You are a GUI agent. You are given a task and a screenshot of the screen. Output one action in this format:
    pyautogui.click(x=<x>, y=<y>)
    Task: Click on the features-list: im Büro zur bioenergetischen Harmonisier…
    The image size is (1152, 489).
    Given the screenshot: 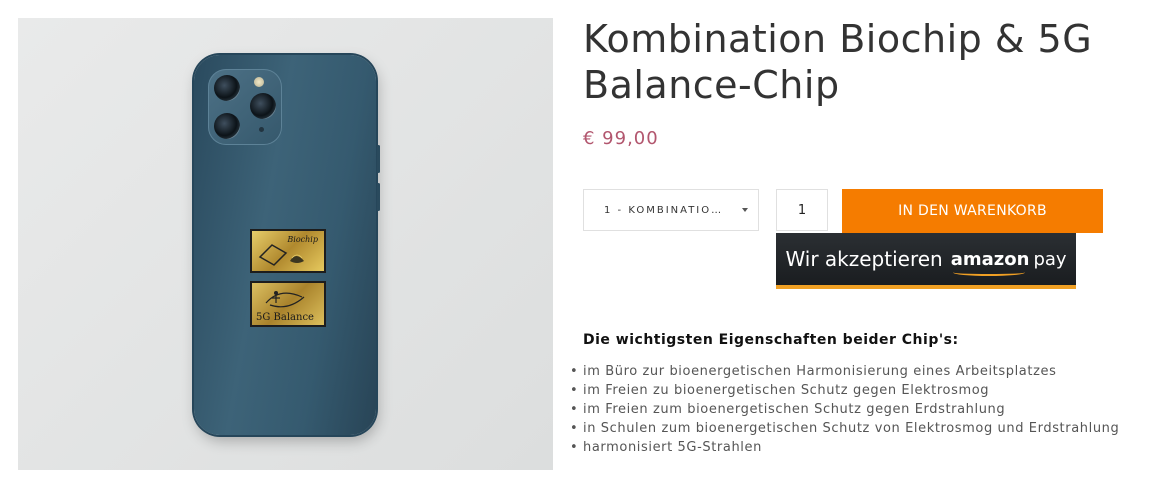 What is the action you would take?
    pyautogui.click(x=850, y=409)
    